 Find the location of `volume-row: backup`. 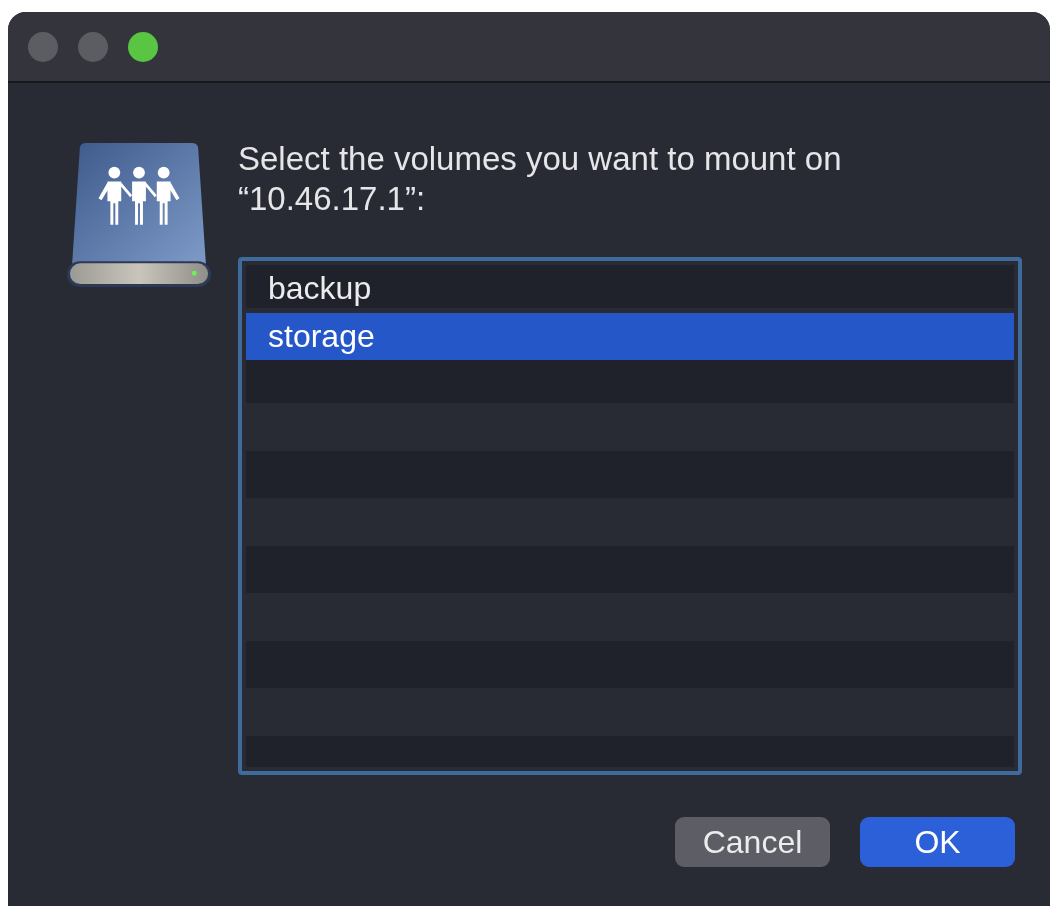

volume-row: backup is located at coordinates (630, 289).